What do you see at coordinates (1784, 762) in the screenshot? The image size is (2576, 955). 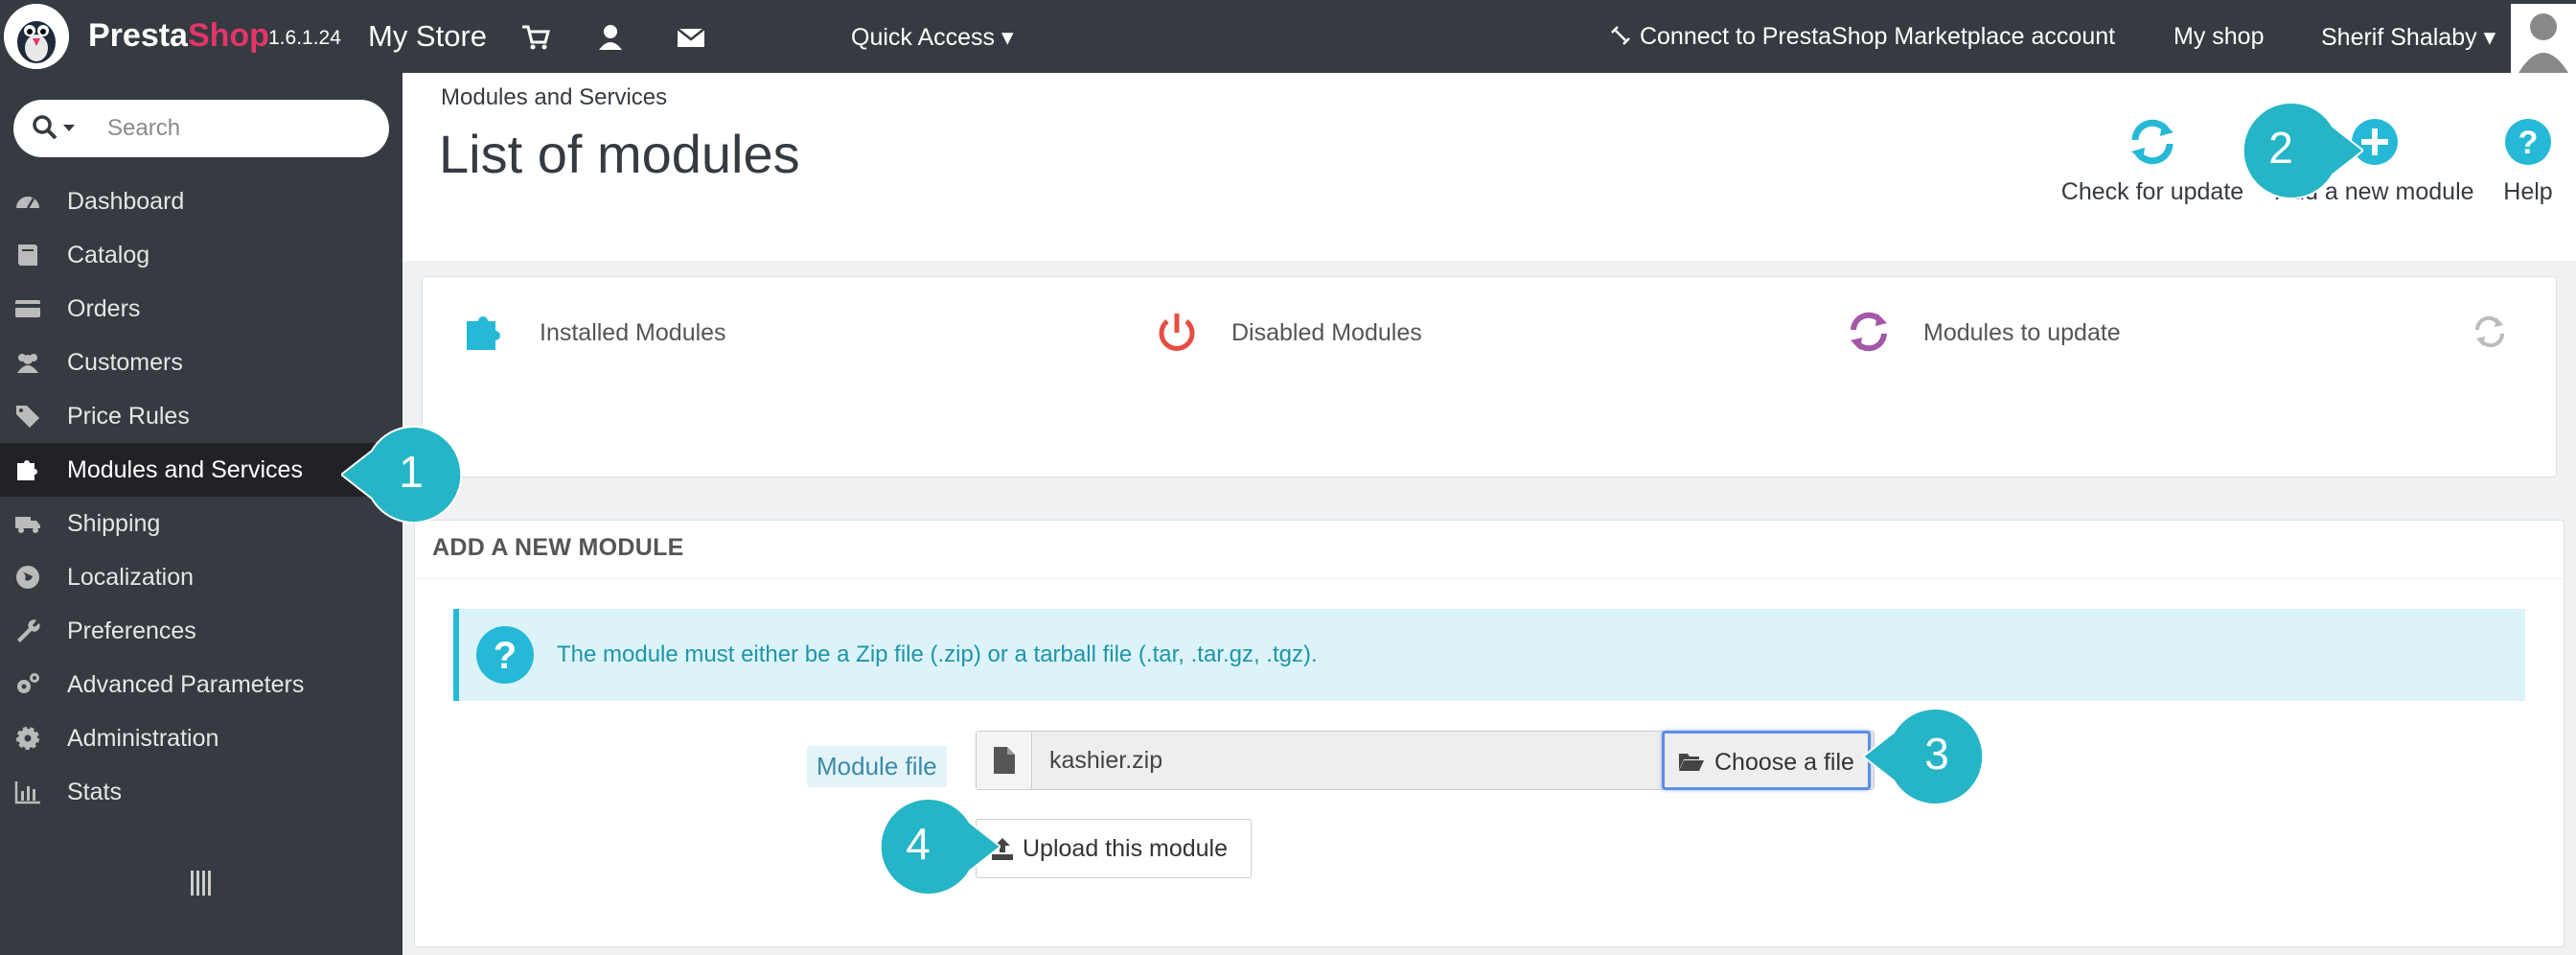 I see `choose-file-label: Choose a file` at bounding box center [1784, 762].